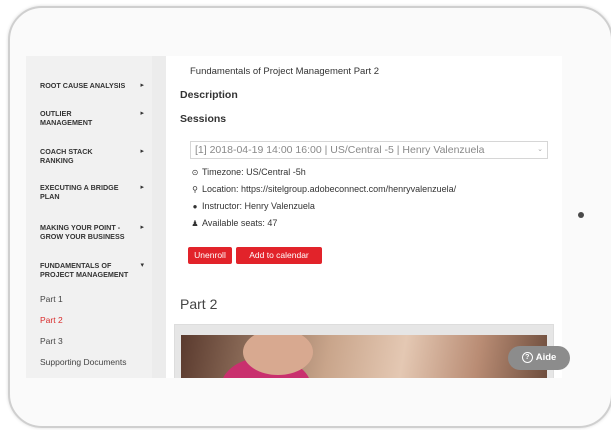 This screenshot has height=430, width=611. Describe the element at coordinates (203, 119) in the screenshot. I see `sessions-heading: Sessions` at that location.